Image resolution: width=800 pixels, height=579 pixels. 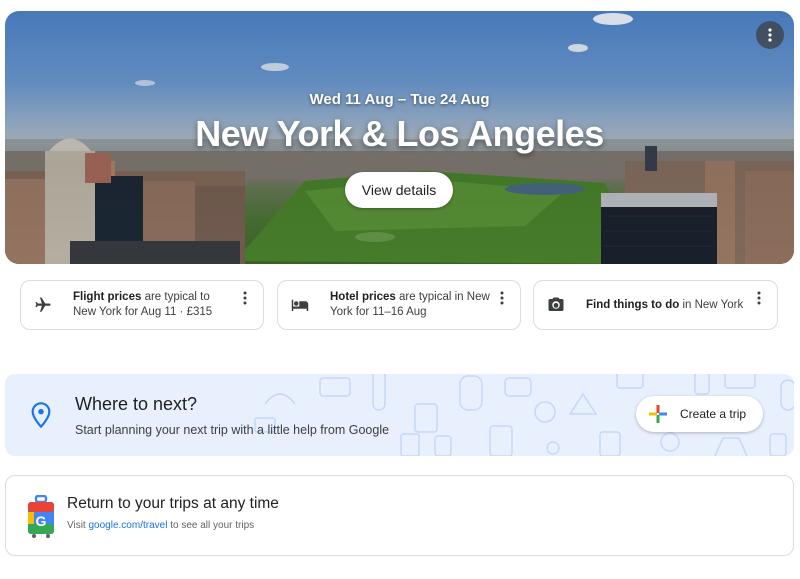 What do you see at coordinates (136, 404) in the screenshot?
I see `where-to-next-title: Where to next?` at bounding box center [136, 404].